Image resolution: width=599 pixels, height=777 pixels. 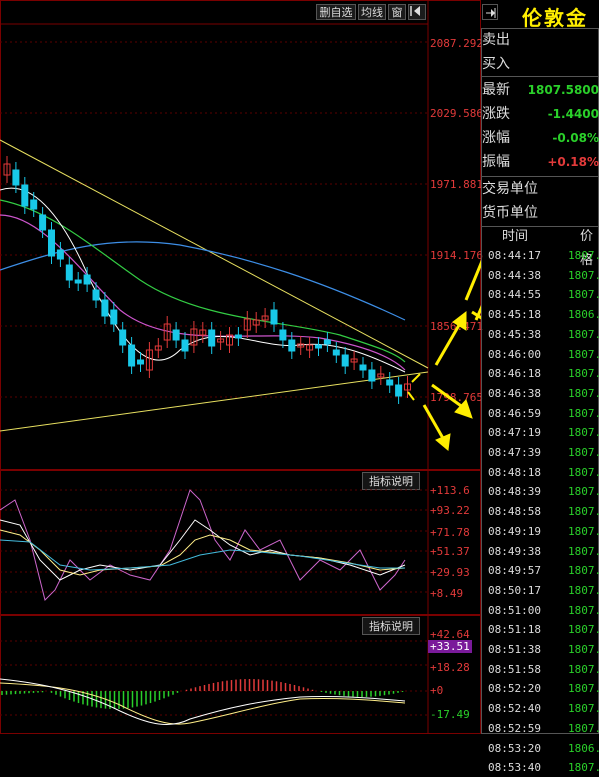 I want to click on tick-row: 08:46:38 1807., so click(x=540, y=393).